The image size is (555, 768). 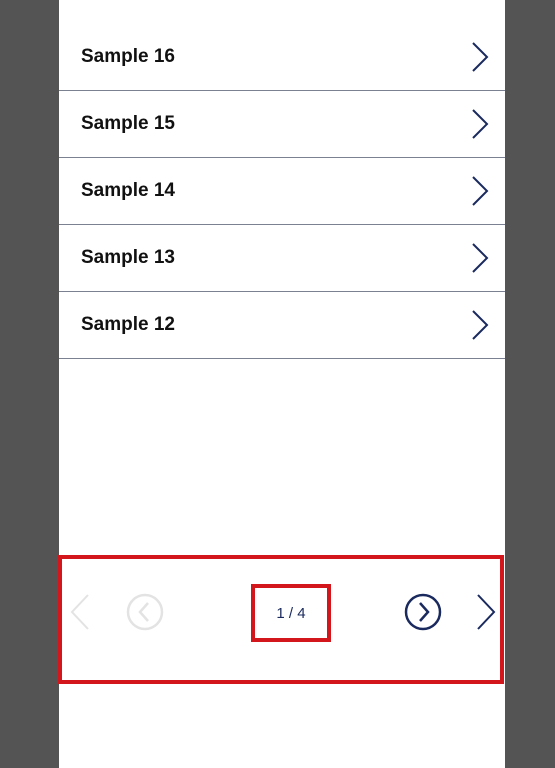 What do you see at coordinates (282, 124) in the screenshot?
I see `list-item: Sample 15` at bounding box center [282, 124].